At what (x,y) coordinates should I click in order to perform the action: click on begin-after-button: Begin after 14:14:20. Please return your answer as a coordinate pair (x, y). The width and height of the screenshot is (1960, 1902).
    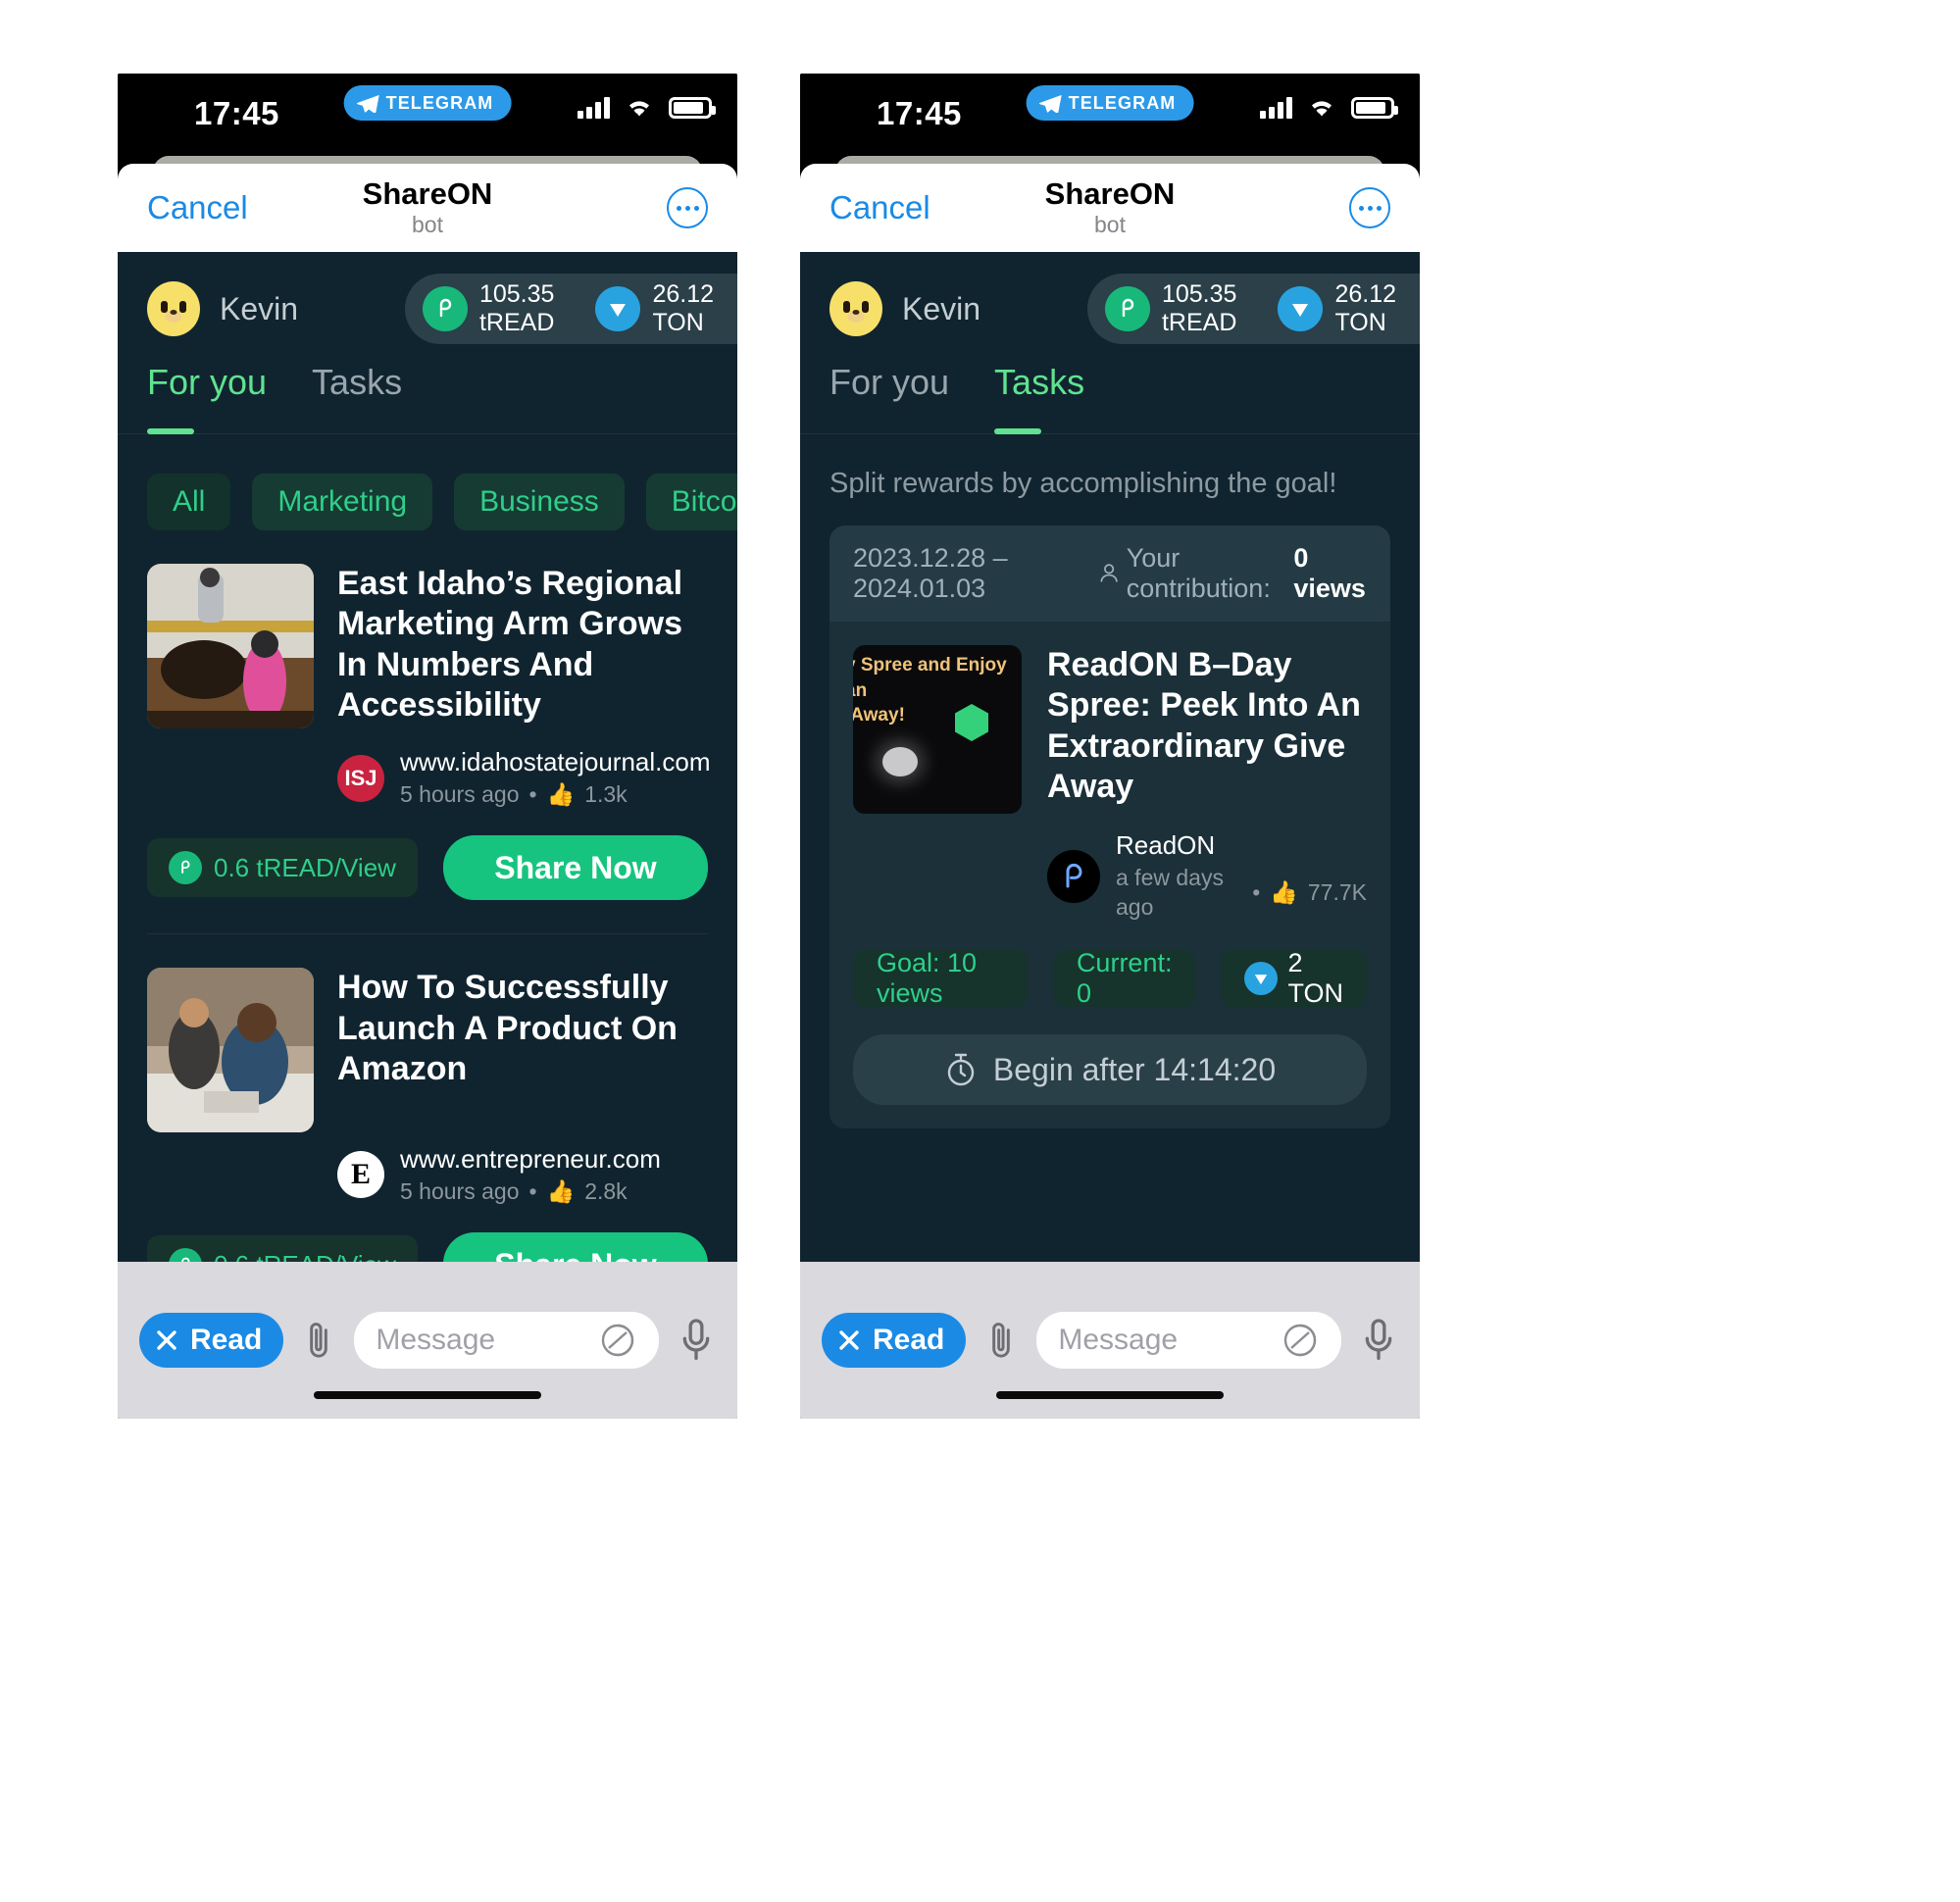
    Looking at the image, I should click on (1110, 1070).